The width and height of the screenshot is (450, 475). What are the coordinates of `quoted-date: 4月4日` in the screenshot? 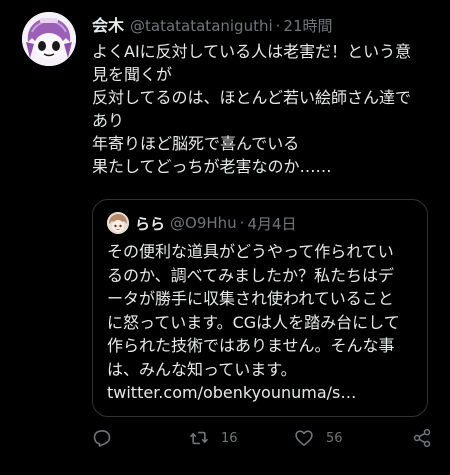 It's located at (272, 223).